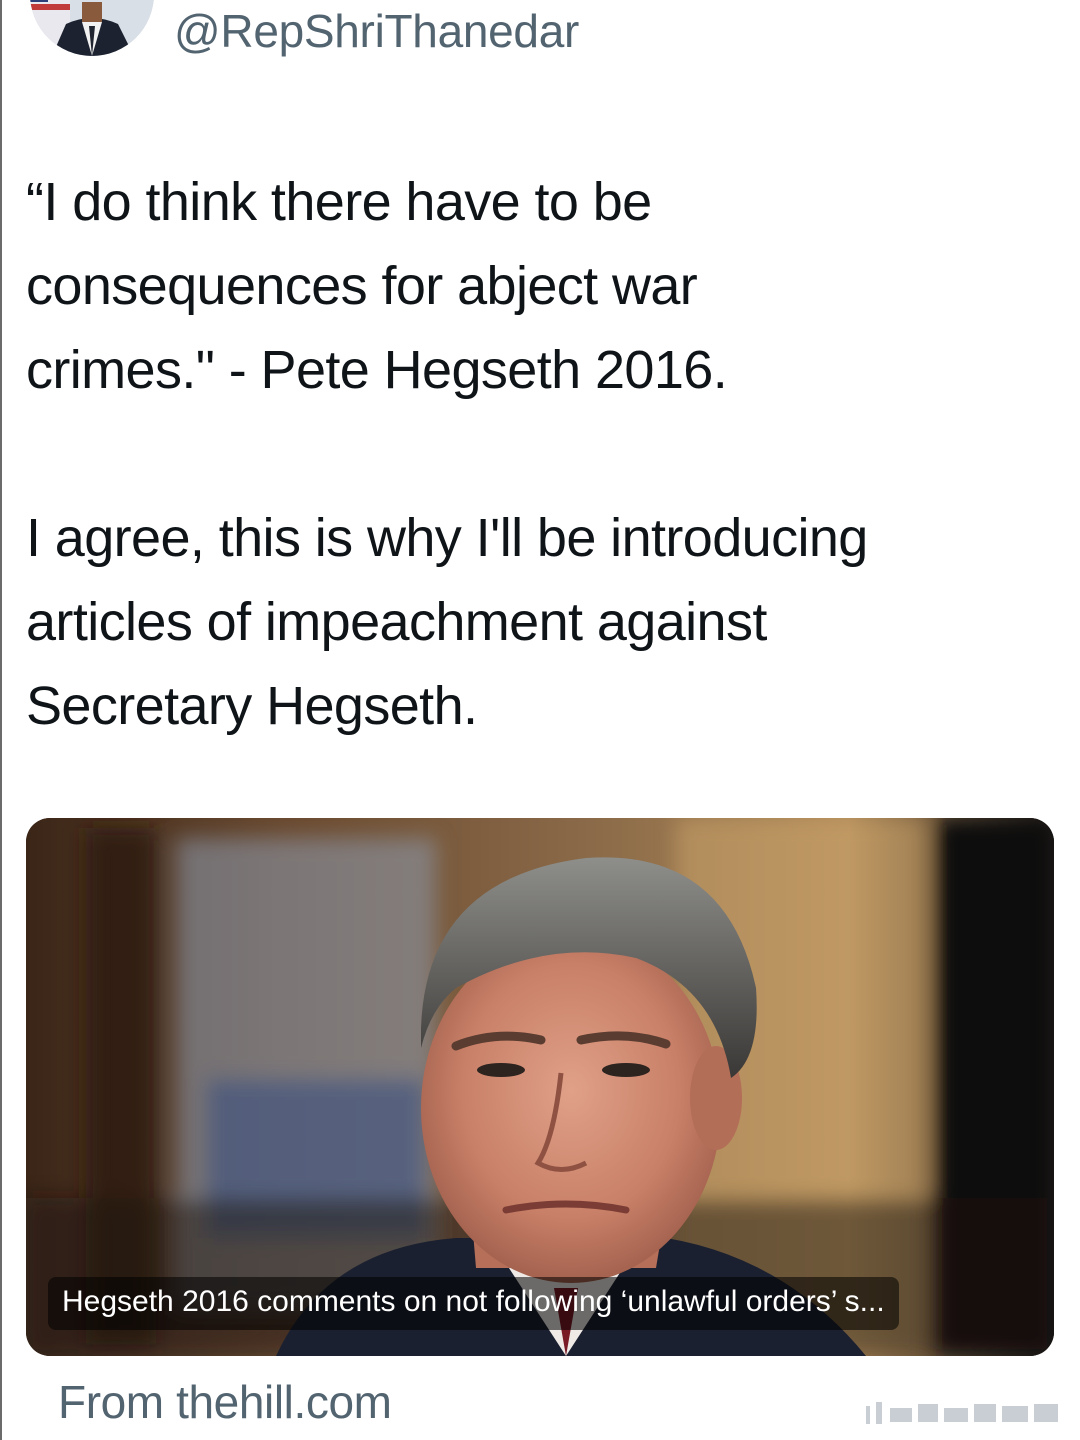  What do you see at coordinates (376, 31) in the screenshot?
I see `author-handle: @RepShriThanedar` at bounding box center [376, 31].